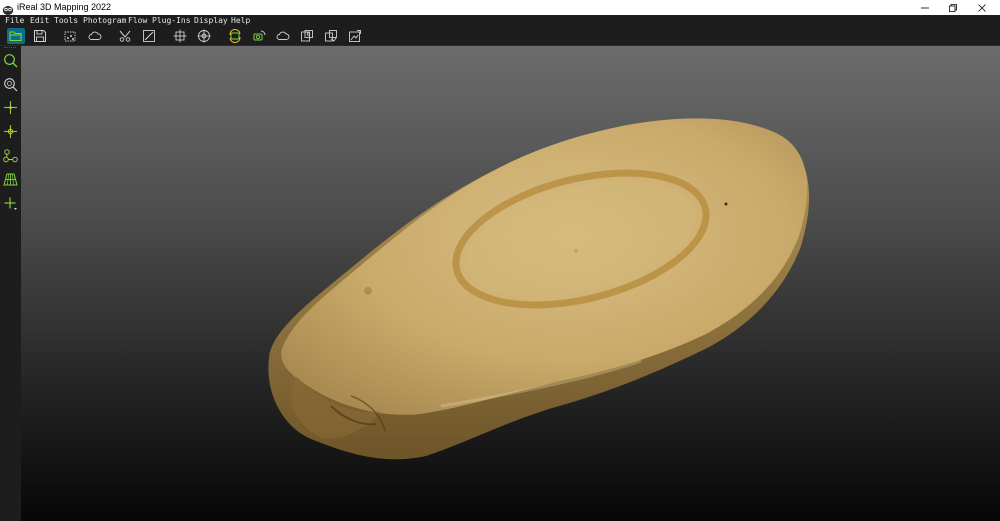 Image resolution: width=1000 pixels, height=521 pixels. Describe the element at coordinates (64, 7) in the screenshot. I see `window-title: iReal 3D Mapping 2022` at that location.